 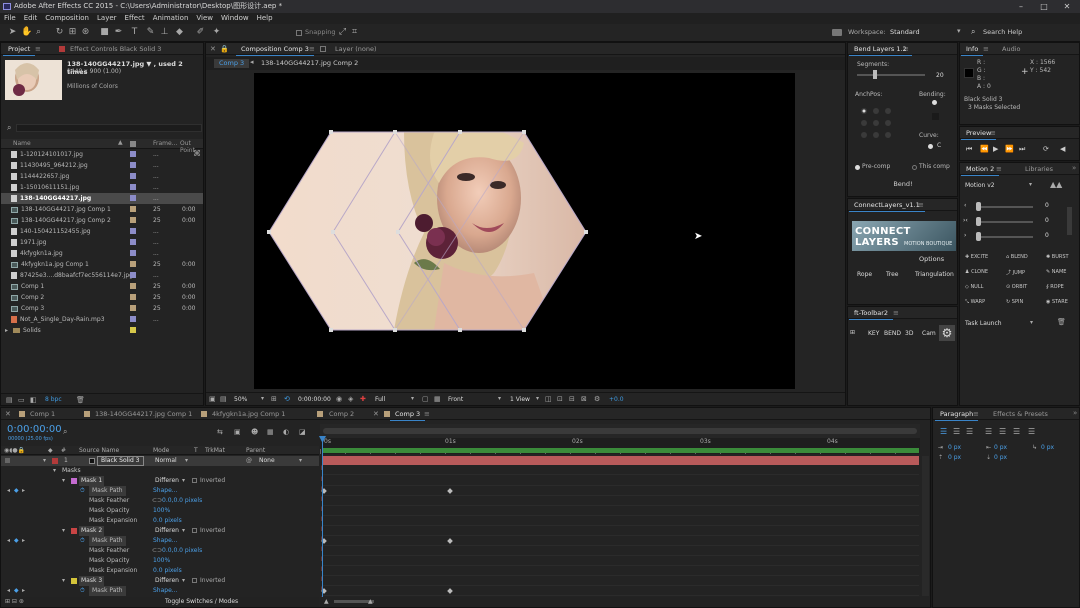 I want to click on tab-connect-layers: ConnectLayers_v1.1, so click(x=887, y=205).